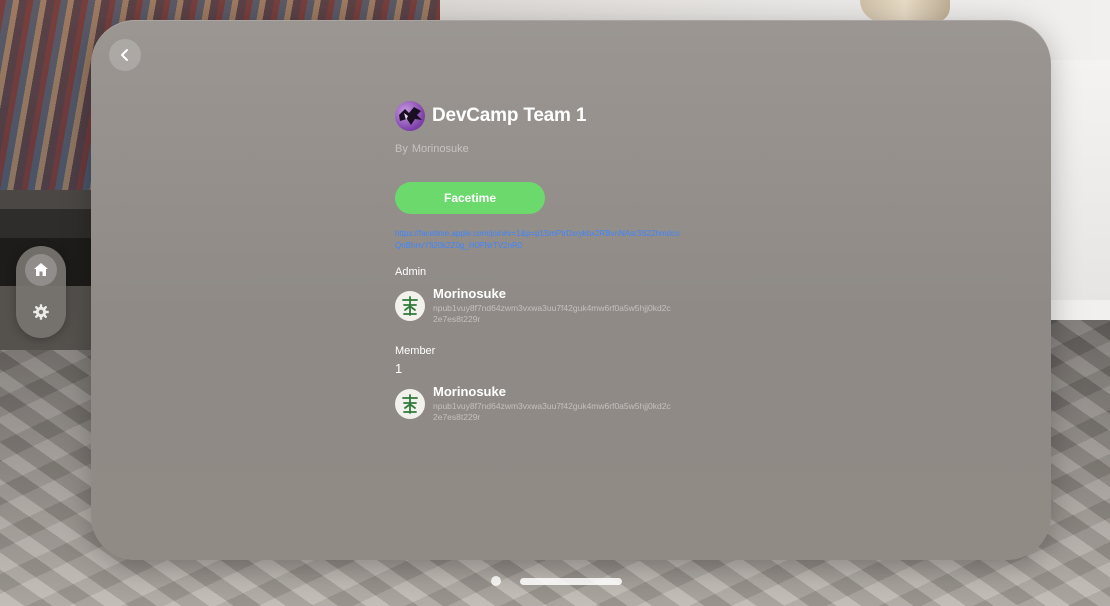  What do you see at coordinates (545, 149) in the screenshot?
I see `byline: By Morinosuke` at bounding box center [545, 149].